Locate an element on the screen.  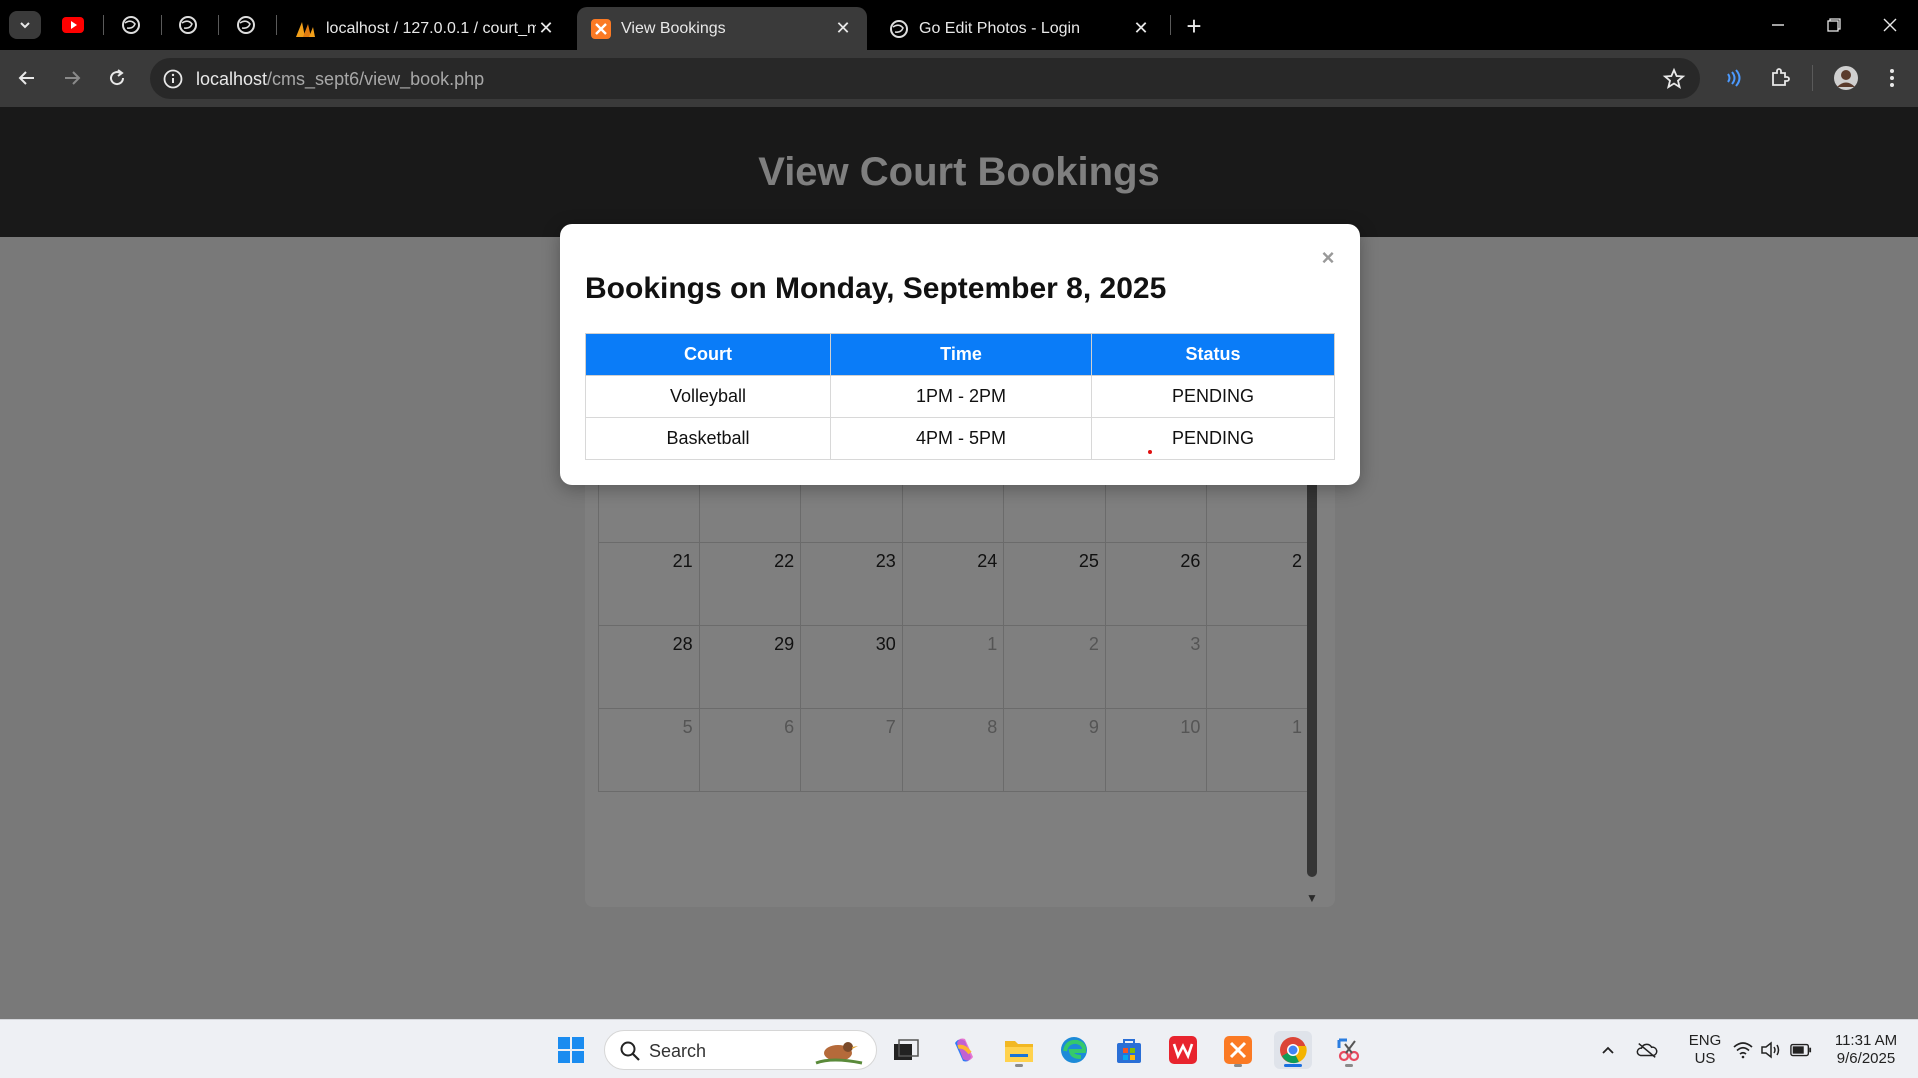
cell-status: PENDING is located at coordinates (1213, 438).